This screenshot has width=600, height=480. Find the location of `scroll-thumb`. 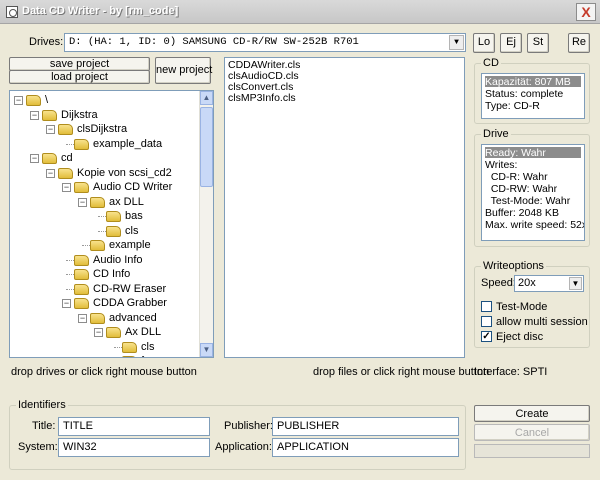

scroll-thumb is located at coordinates (206, 147).